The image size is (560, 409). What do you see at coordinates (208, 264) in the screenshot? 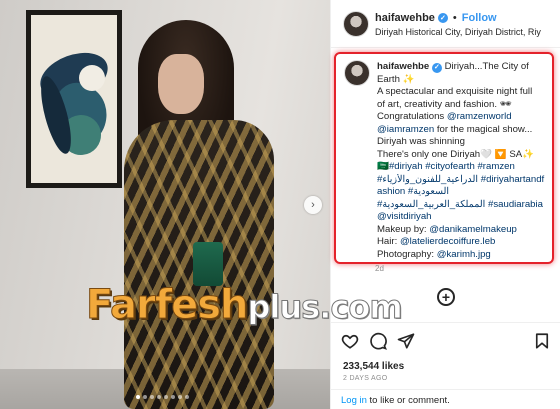
I see `green-handbag` at bounding box center [208, 264].